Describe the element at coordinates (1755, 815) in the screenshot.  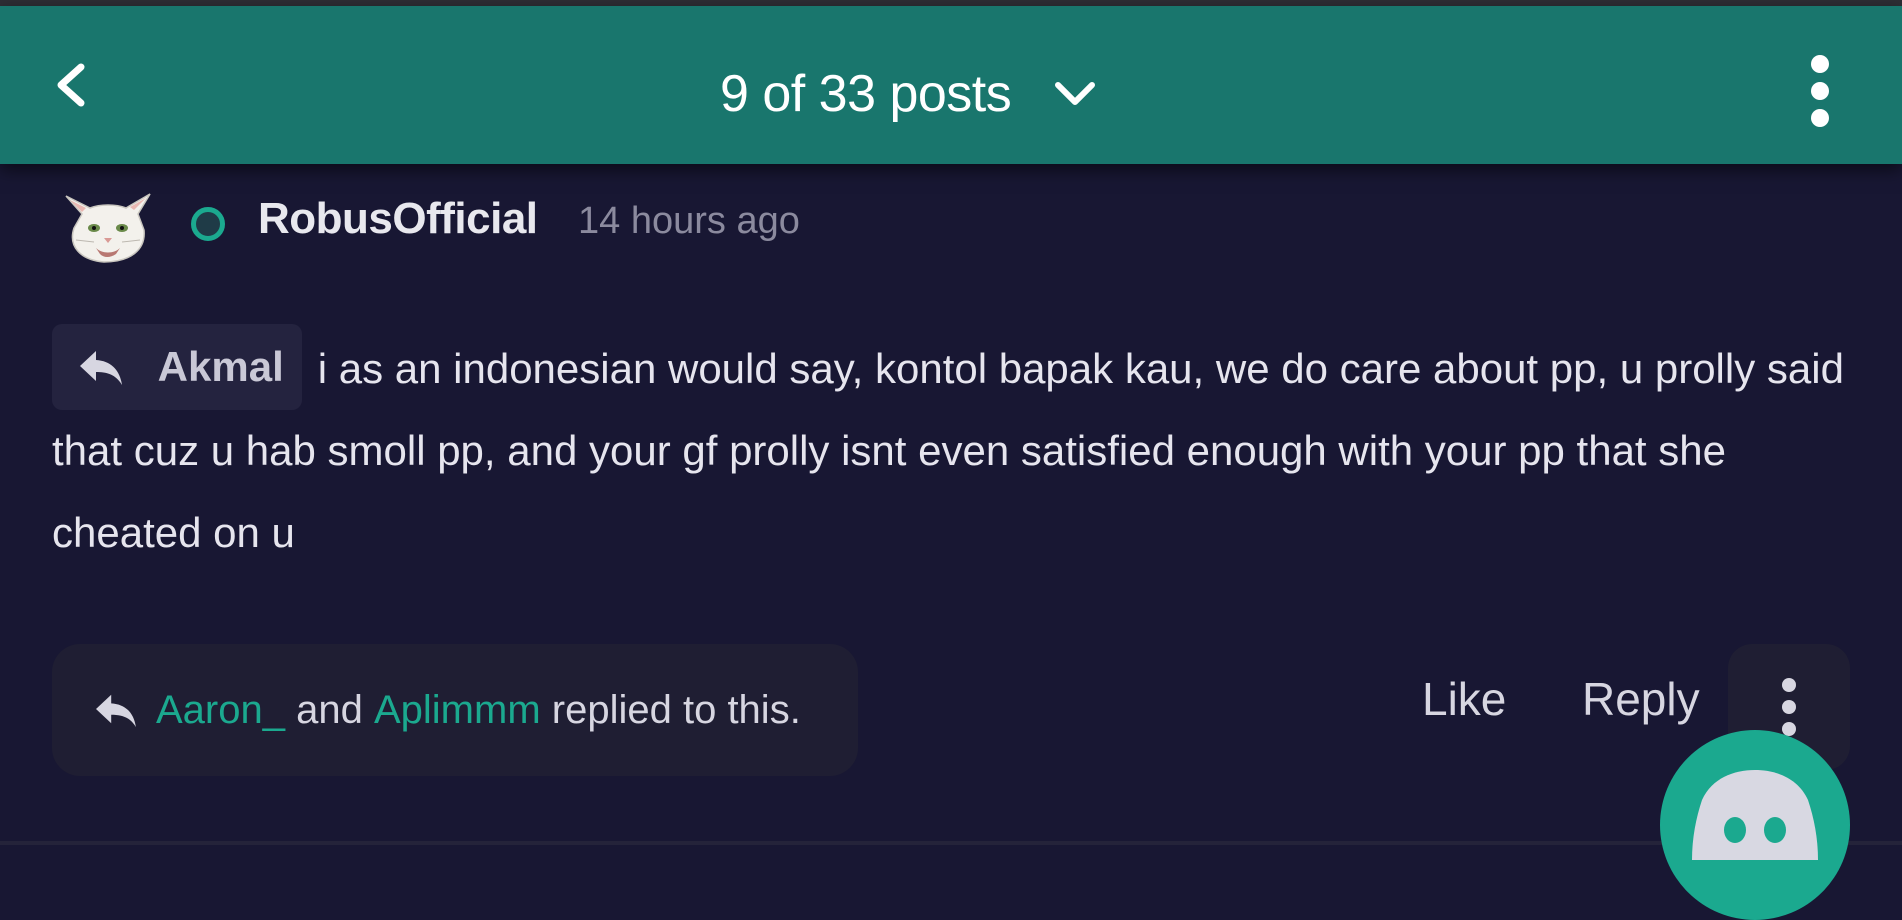
I see `discord-icon` at that location.